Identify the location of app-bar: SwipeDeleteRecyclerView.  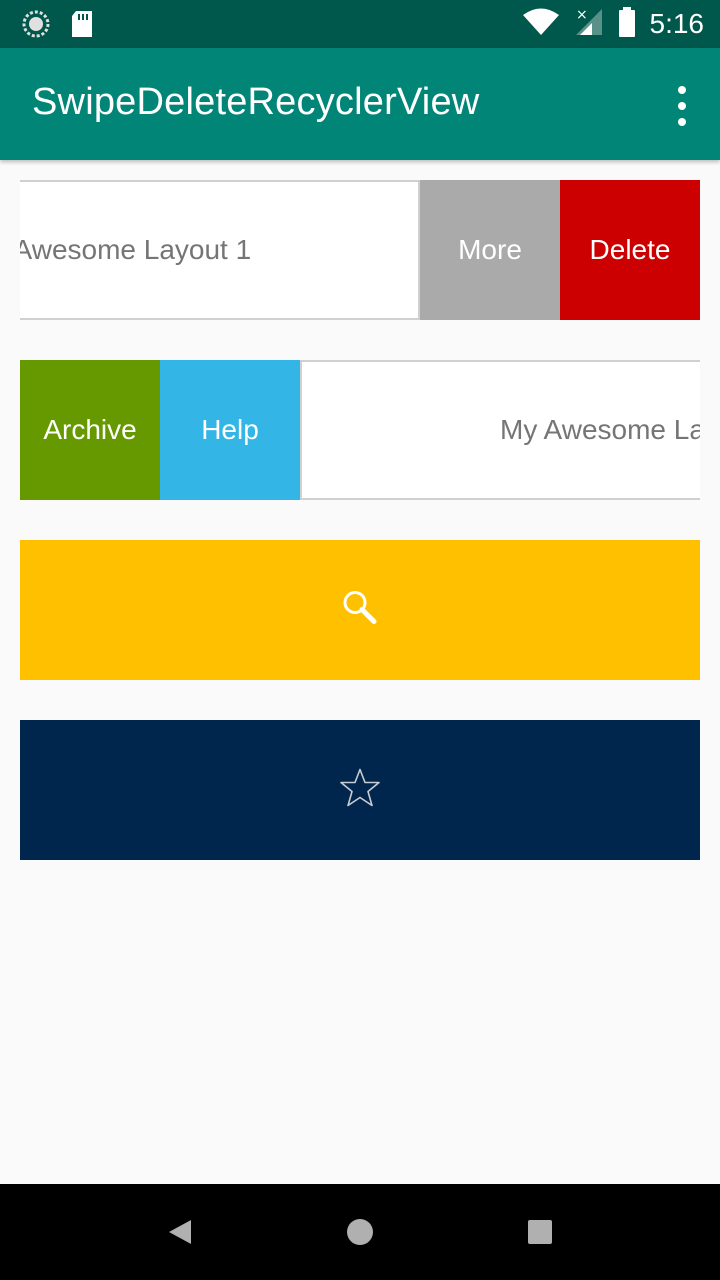
(360, 104).